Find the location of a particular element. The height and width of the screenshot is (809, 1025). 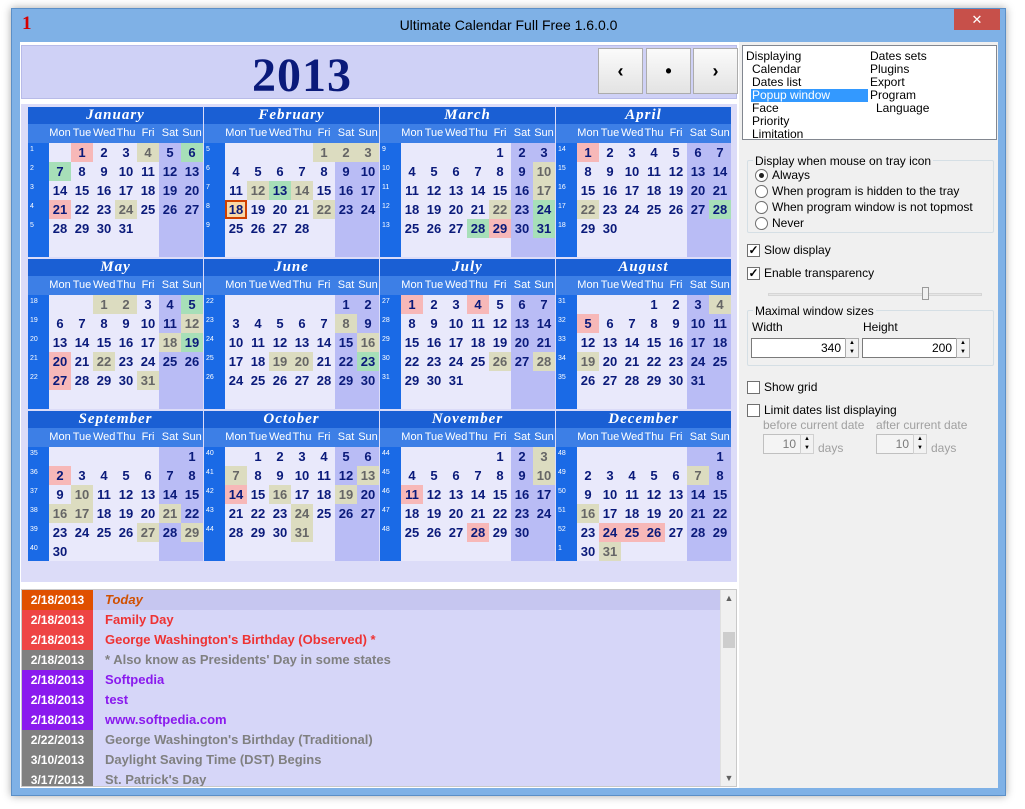

dates-list-row: 2/18/2013 www.softpedia.com is located at coordinates (372, 720).